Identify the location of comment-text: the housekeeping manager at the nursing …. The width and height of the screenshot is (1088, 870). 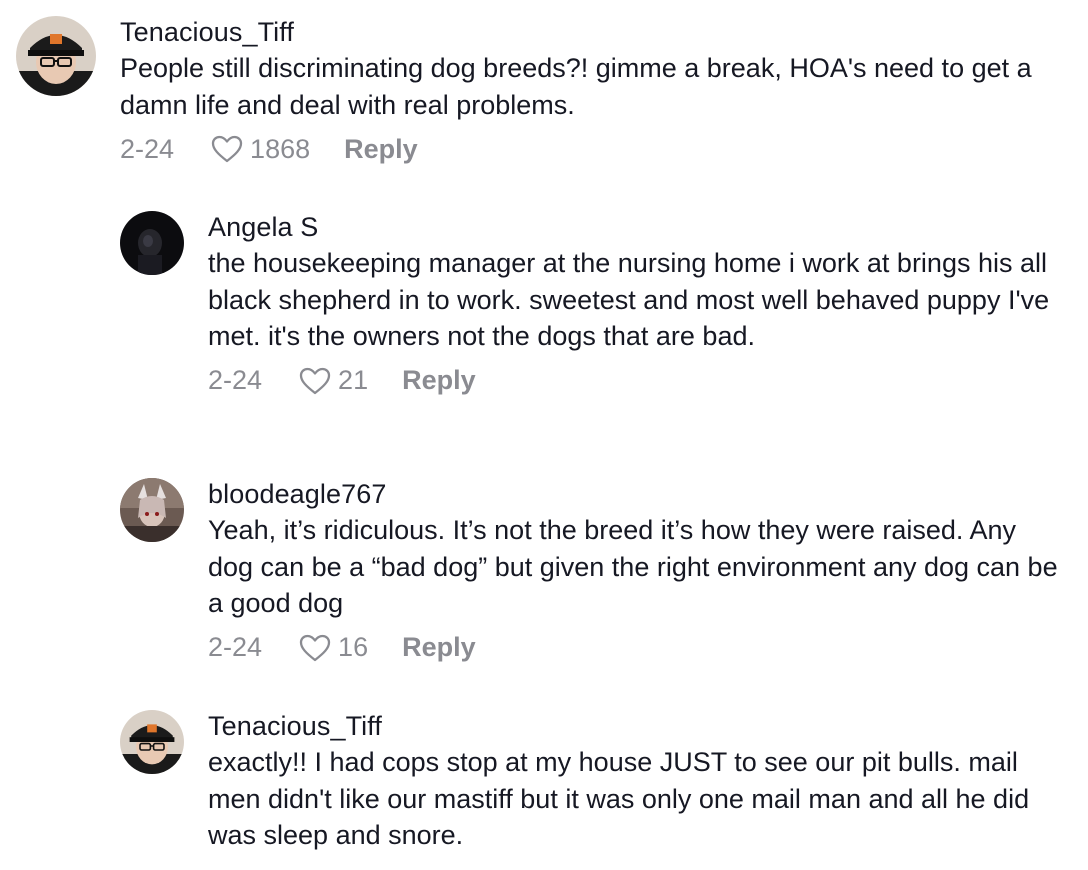
(629, 299).